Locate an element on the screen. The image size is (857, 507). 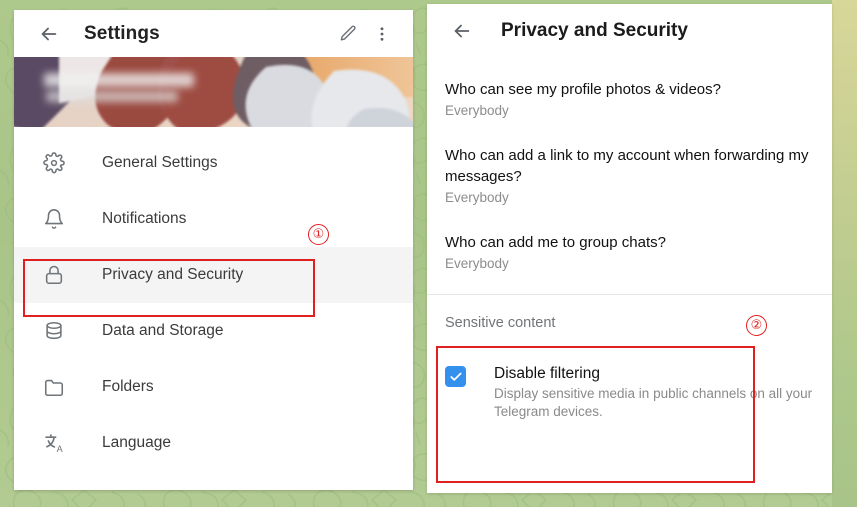
check-icon is located at coordinates (455, 376).